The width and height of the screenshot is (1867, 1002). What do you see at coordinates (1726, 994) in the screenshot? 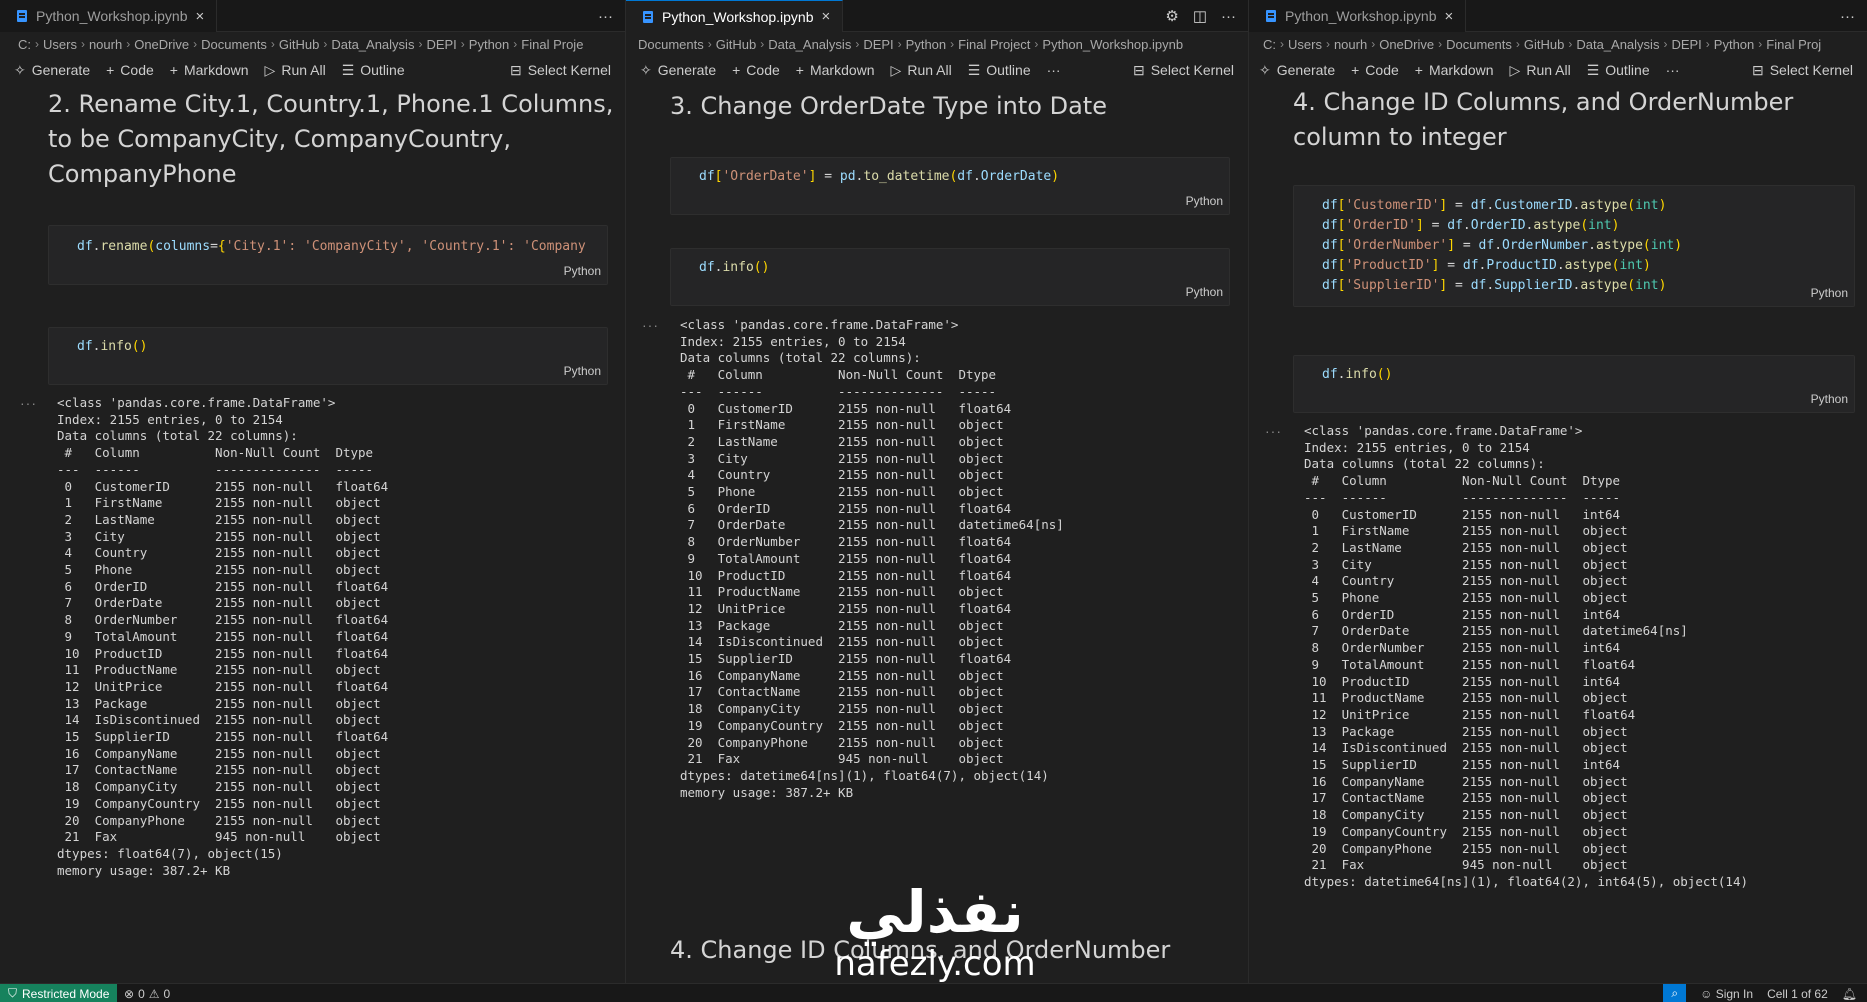
I see `sign-in-button: ☺ Sign In` at bounding box center [1726, 994].